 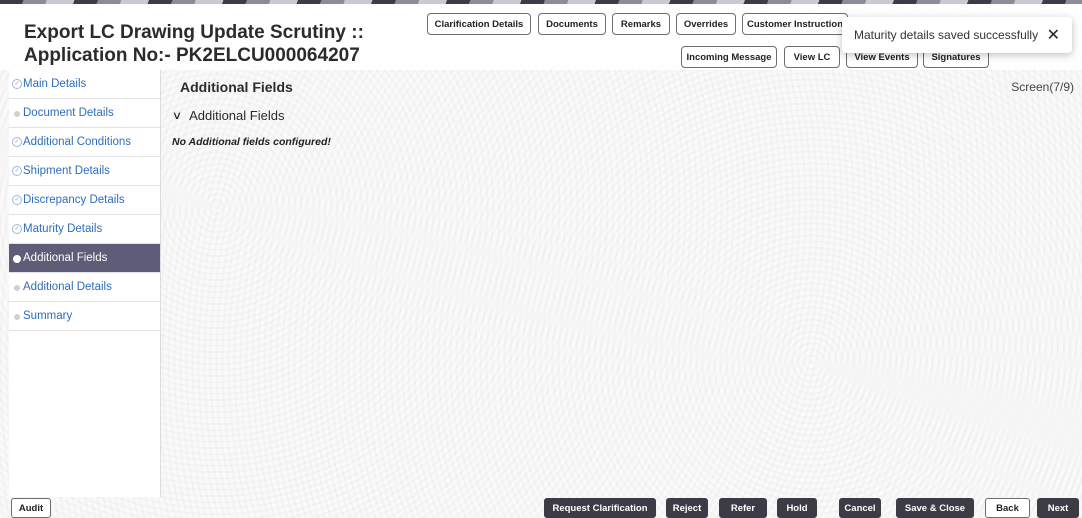 What do you see at coordinates (641, 24) in the screenshot?
I see `remarks-button: Remarks` at bounding box center [641, 24].